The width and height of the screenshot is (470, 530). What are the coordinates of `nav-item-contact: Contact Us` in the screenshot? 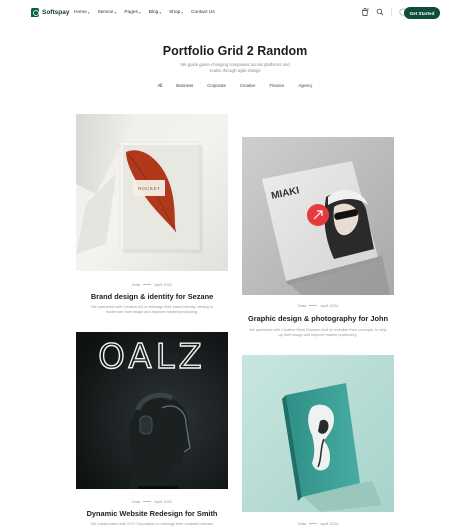 It's located at (203, 12).